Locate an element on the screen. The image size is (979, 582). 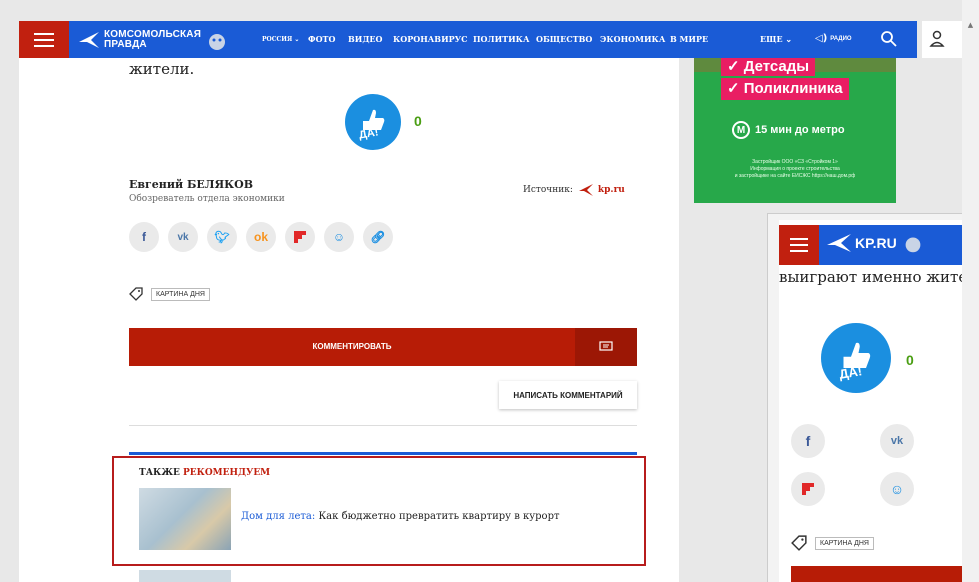
preview-menu-button is located at coordinates (799, 245).